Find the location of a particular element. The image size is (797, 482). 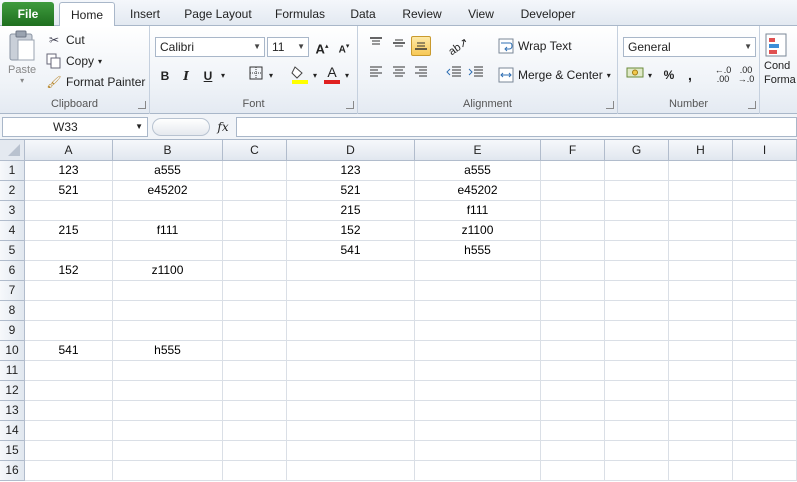

italic-button: I is located at coordinates (186, 76).